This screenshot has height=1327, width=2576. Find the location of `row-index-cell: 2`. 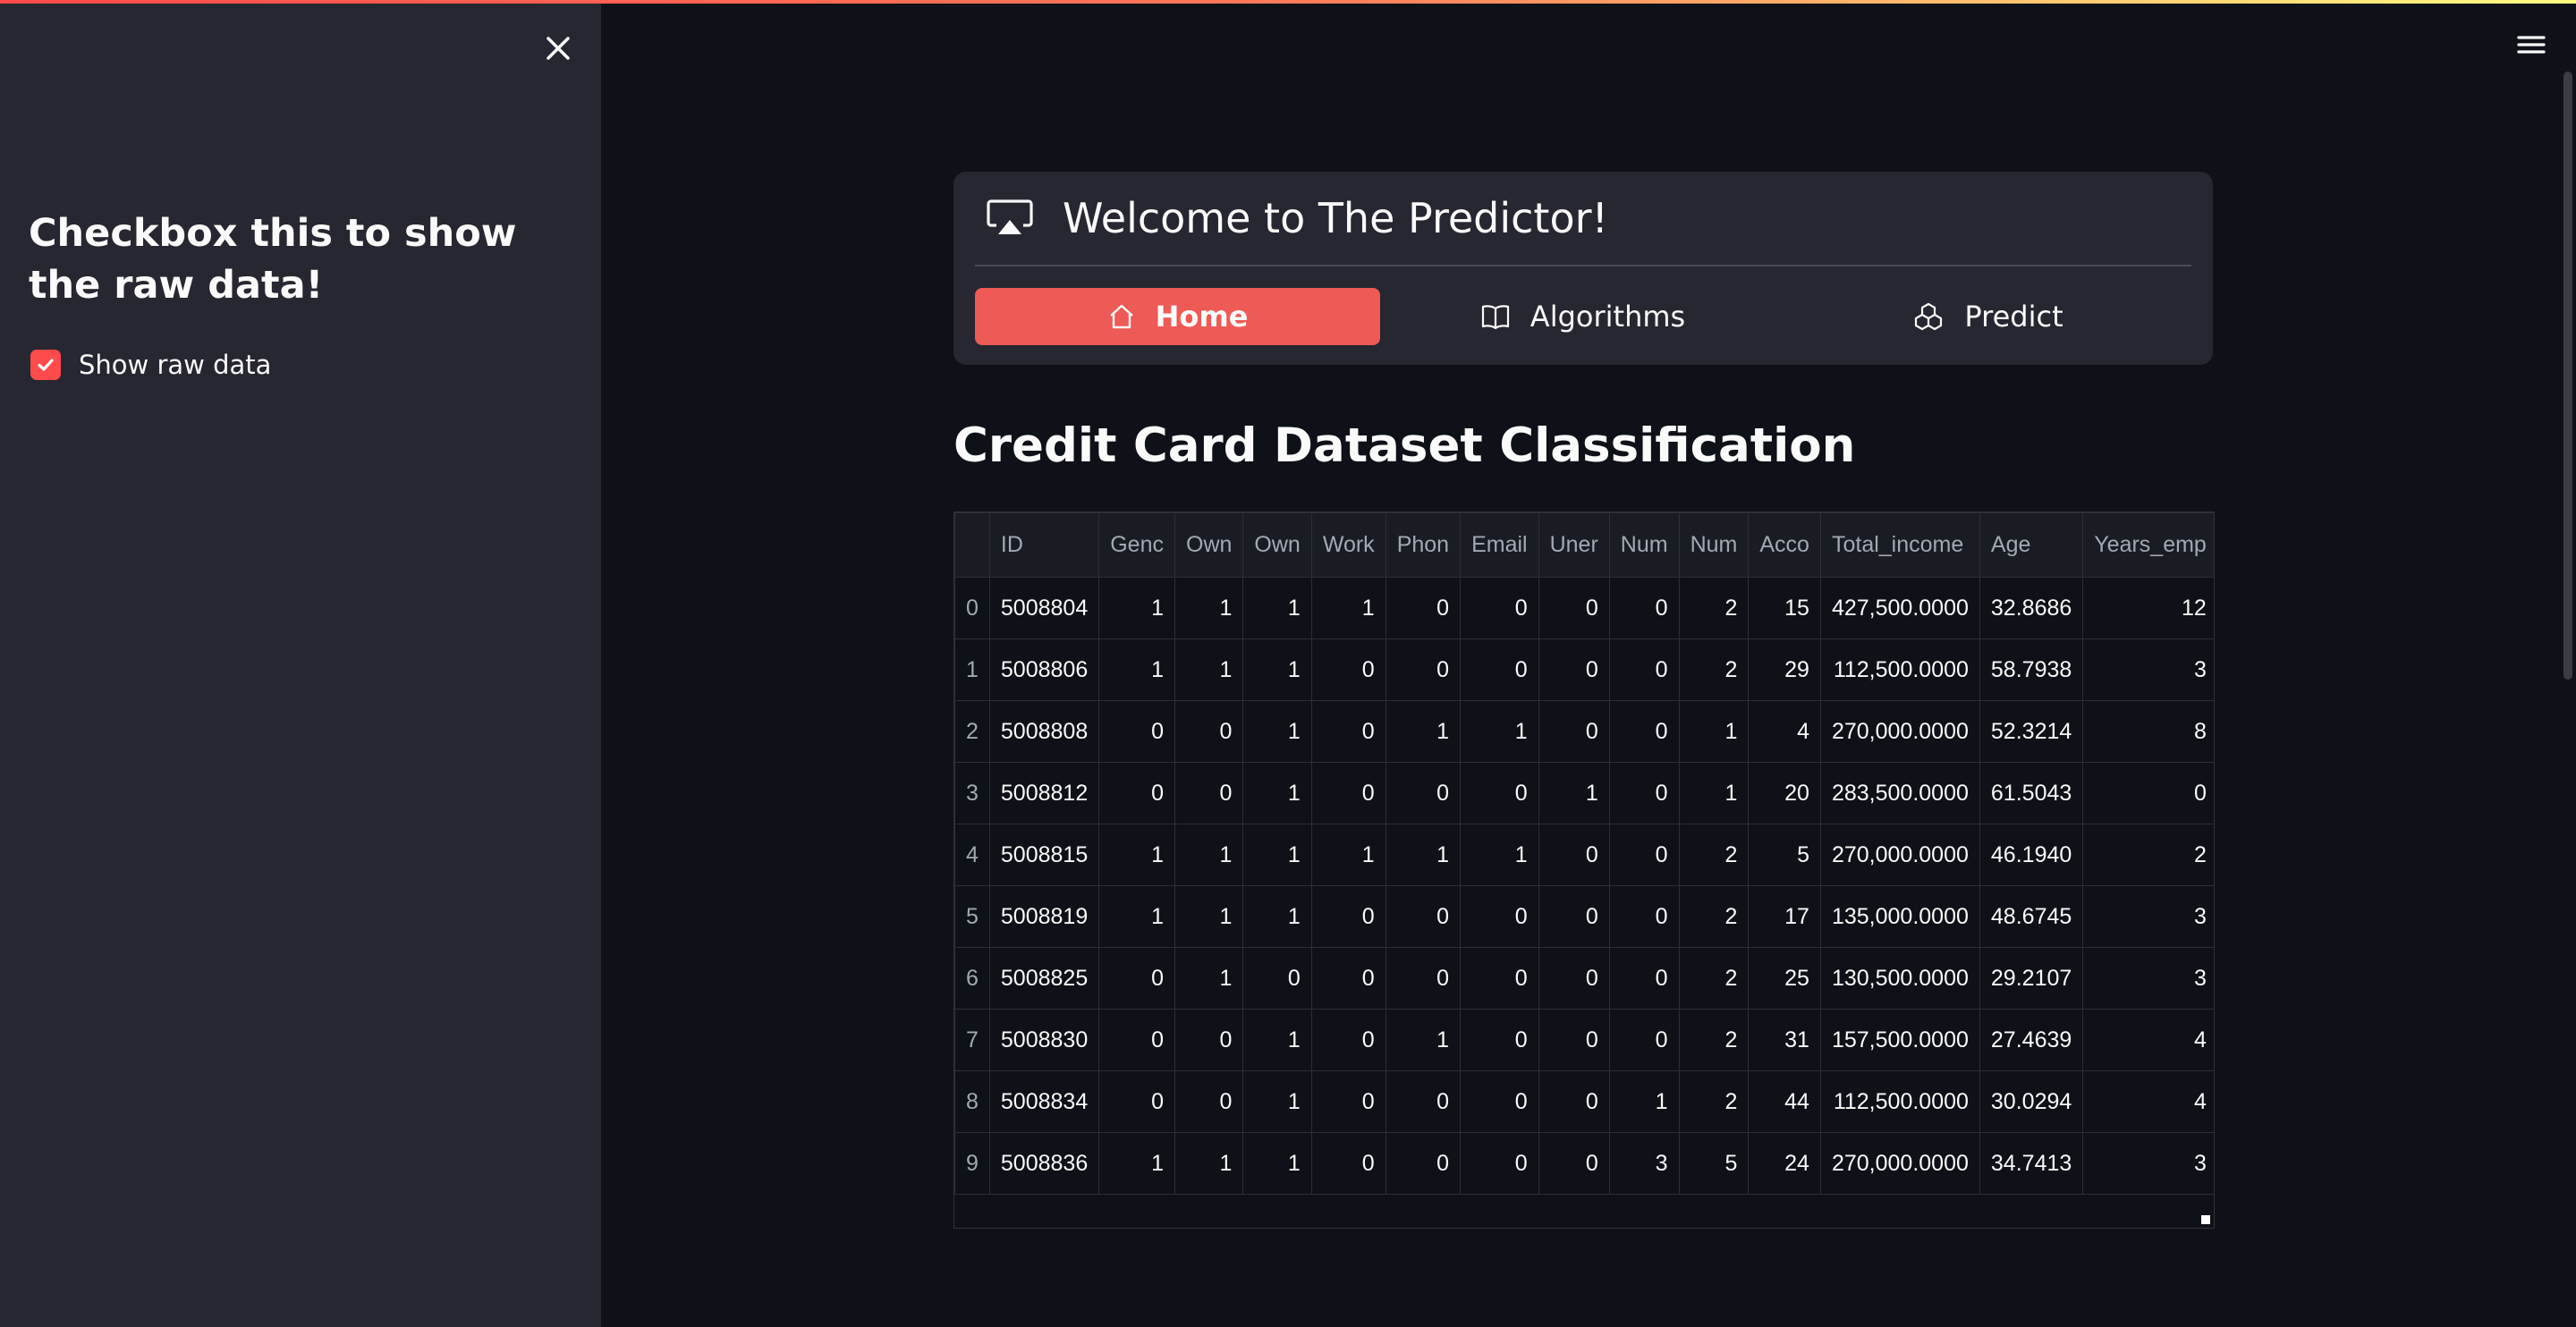

row-index-cell: 2 is located at coordinates (972, 731).